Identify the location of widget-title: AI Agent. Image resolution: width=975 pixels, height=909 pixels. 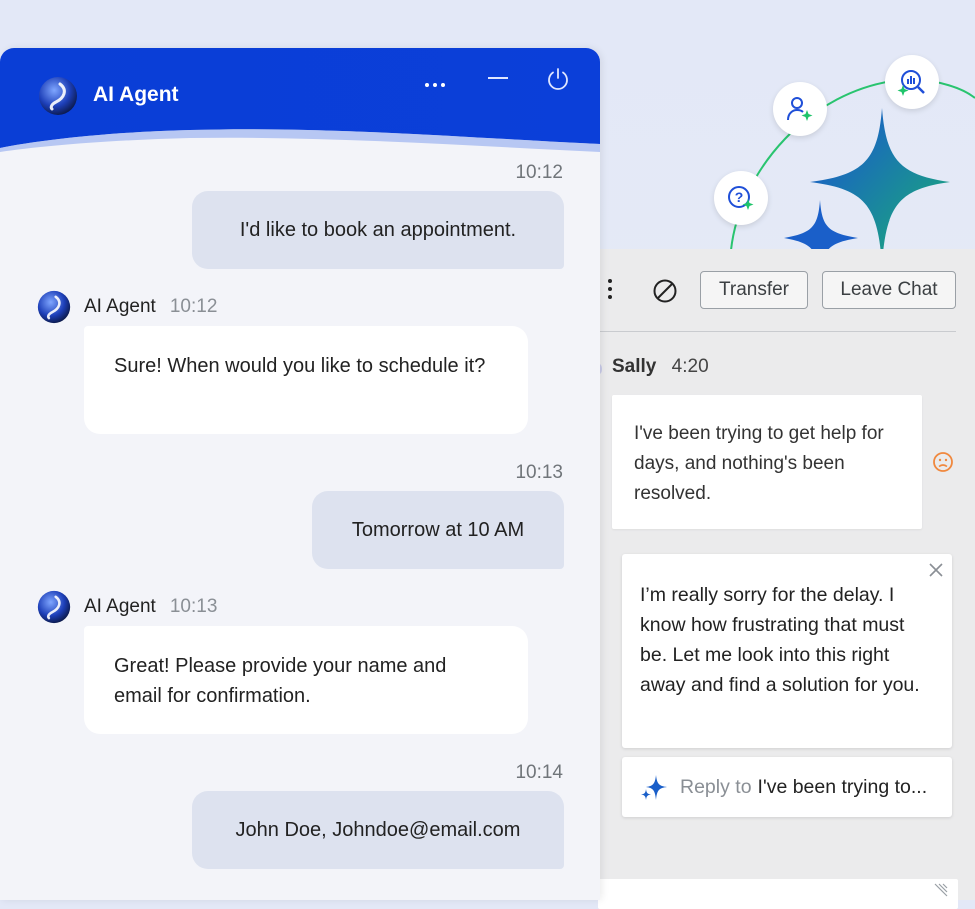
(136, 94).